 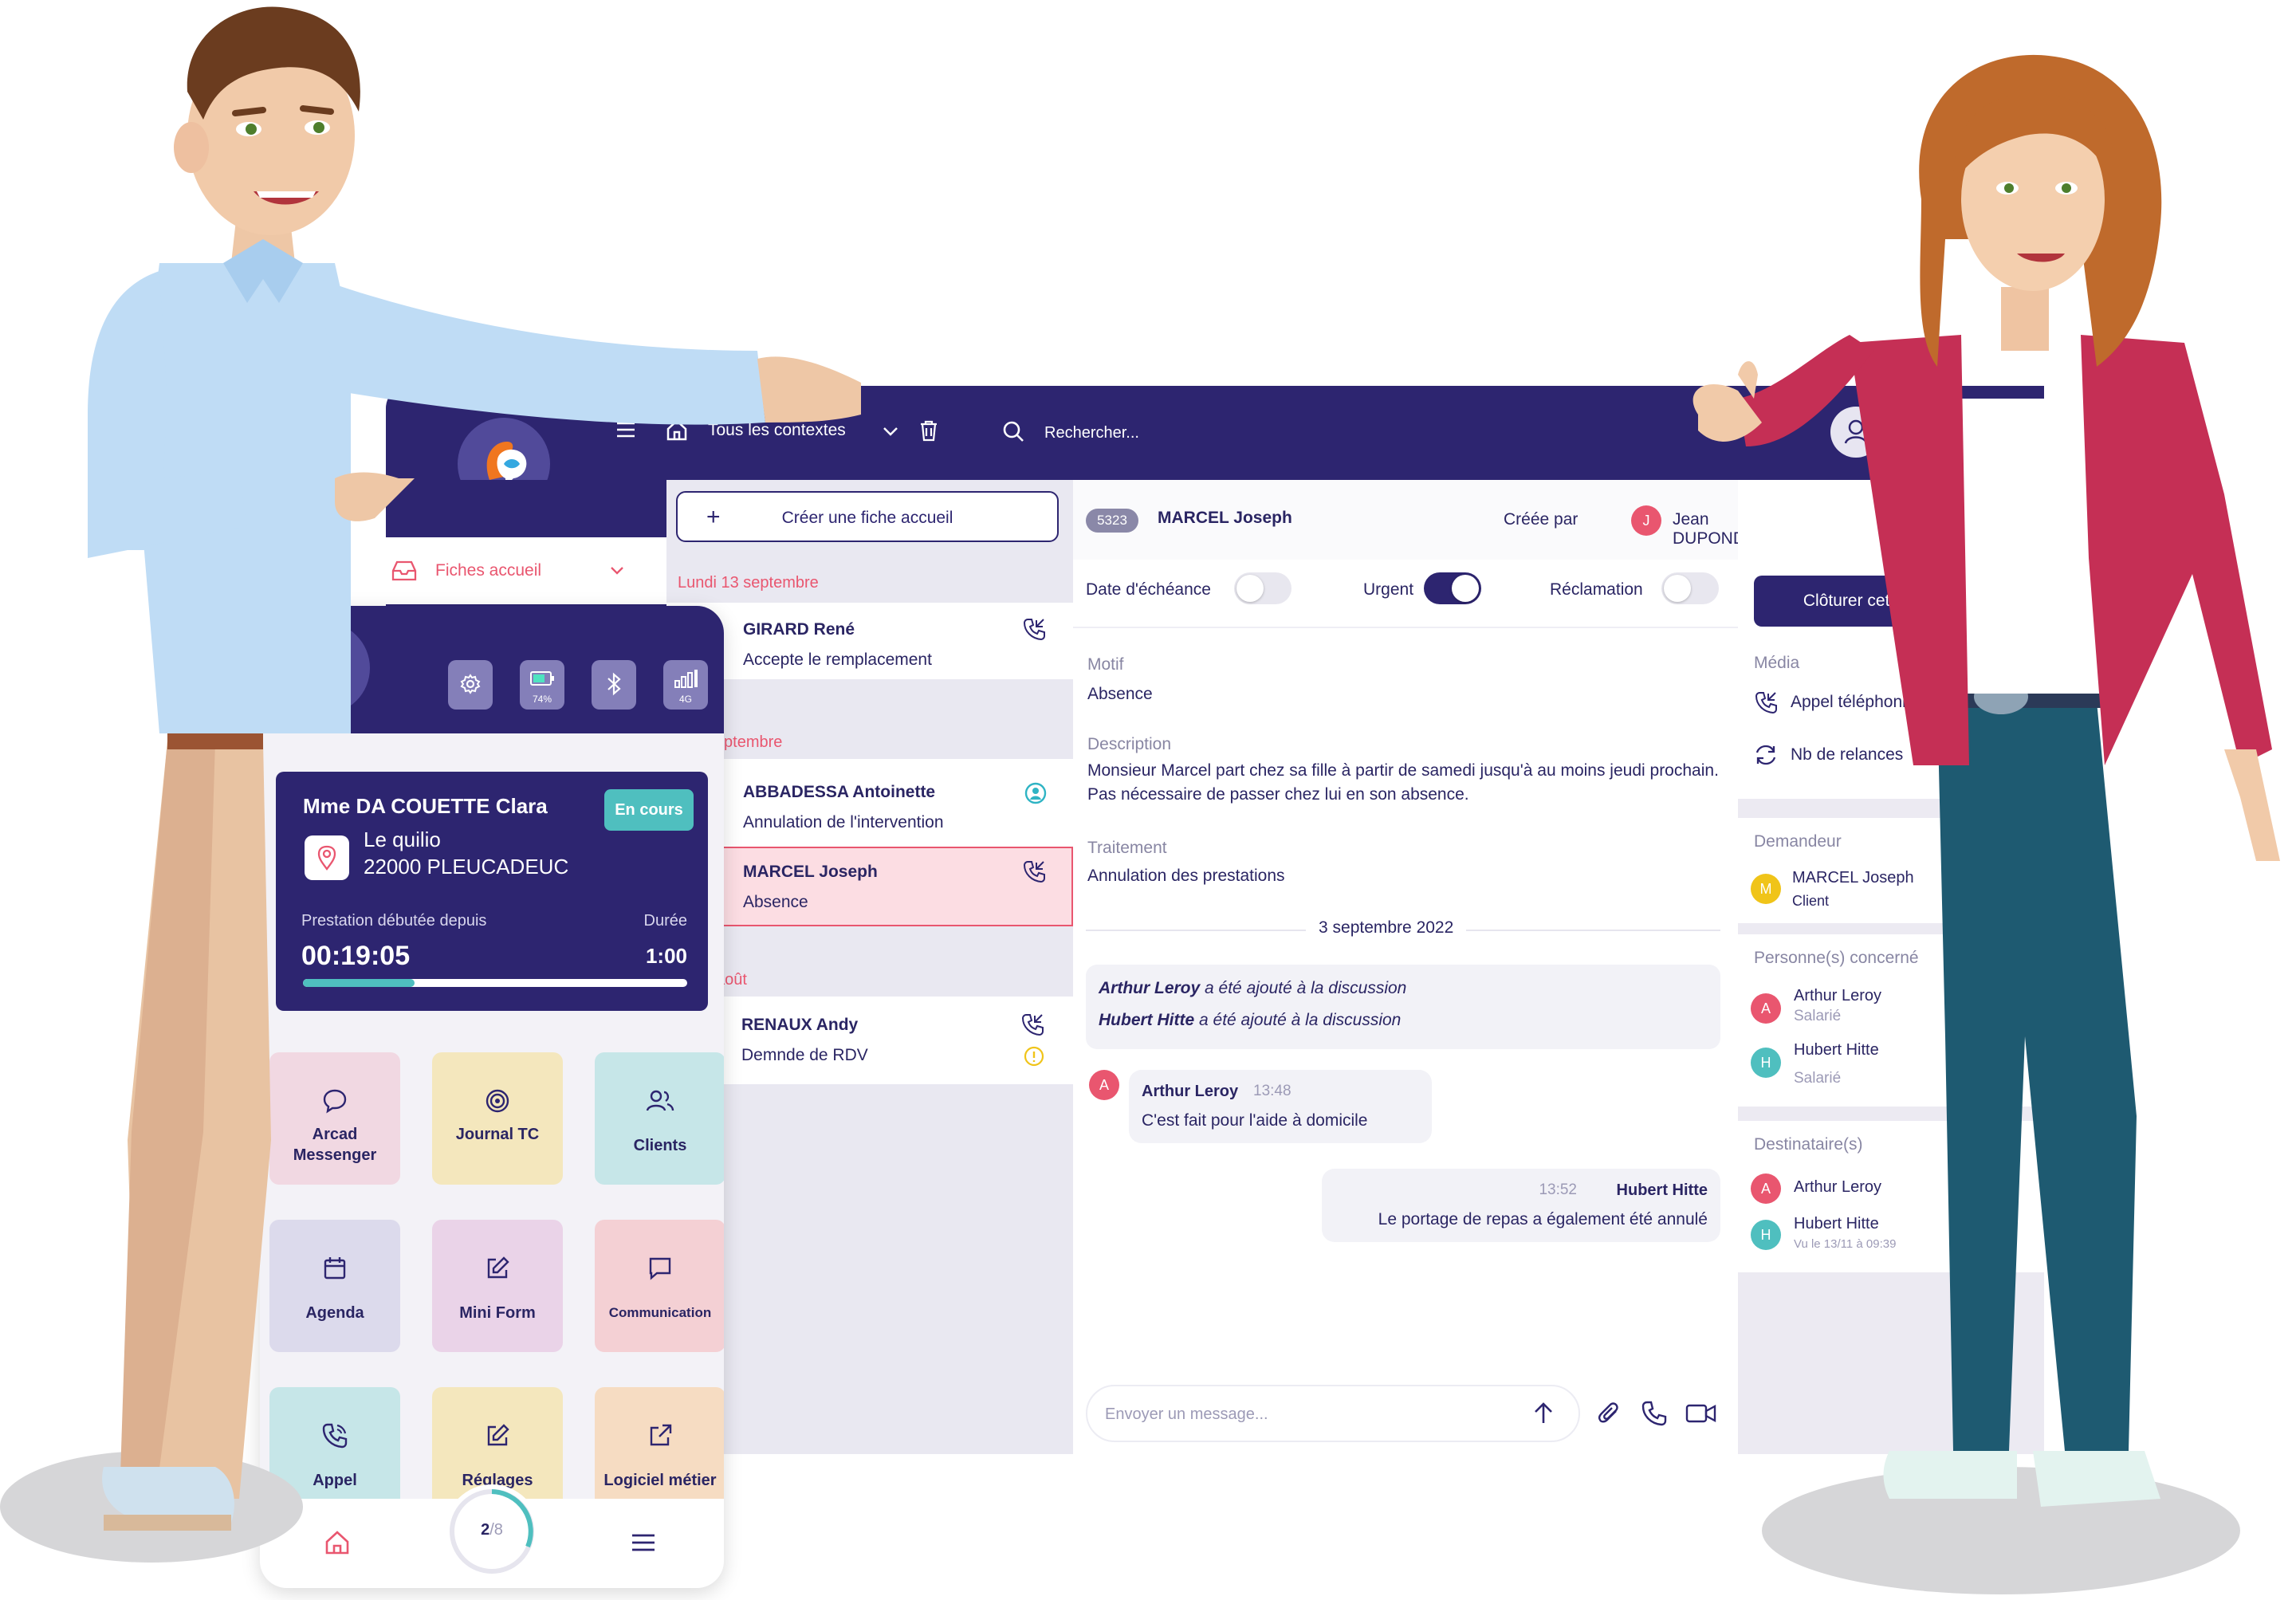 I want to click on list-item: RENAUX Andy Demnde de RDV, so click(x=869, y=1040).